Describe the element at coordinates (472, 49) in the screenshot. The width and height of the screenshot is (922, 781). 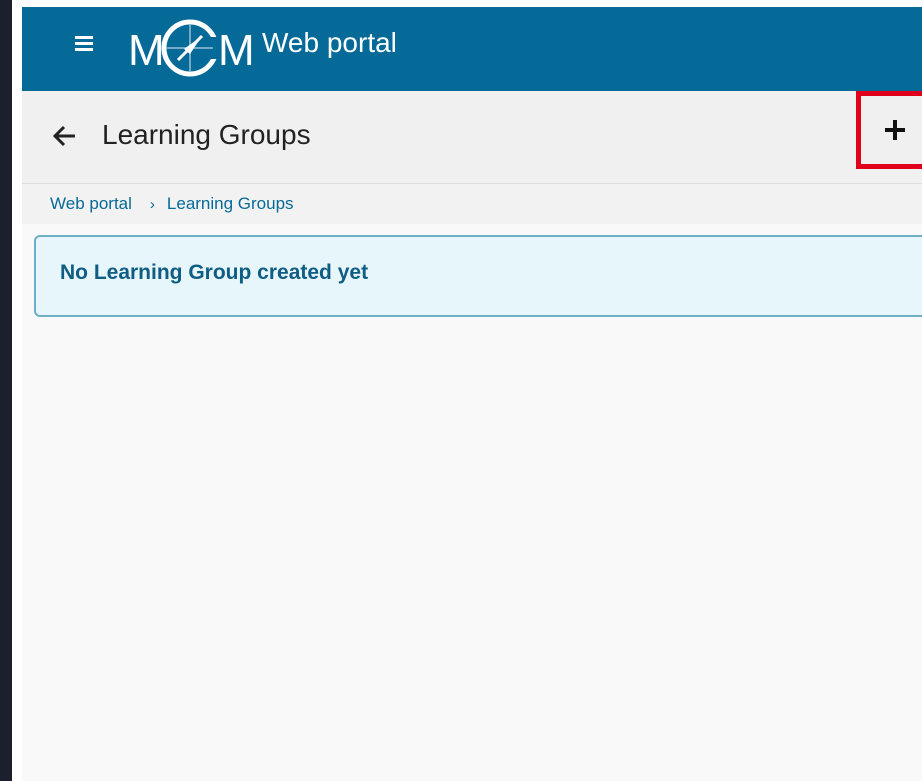
I see `top-app-bar: M M Web portal` at that location.